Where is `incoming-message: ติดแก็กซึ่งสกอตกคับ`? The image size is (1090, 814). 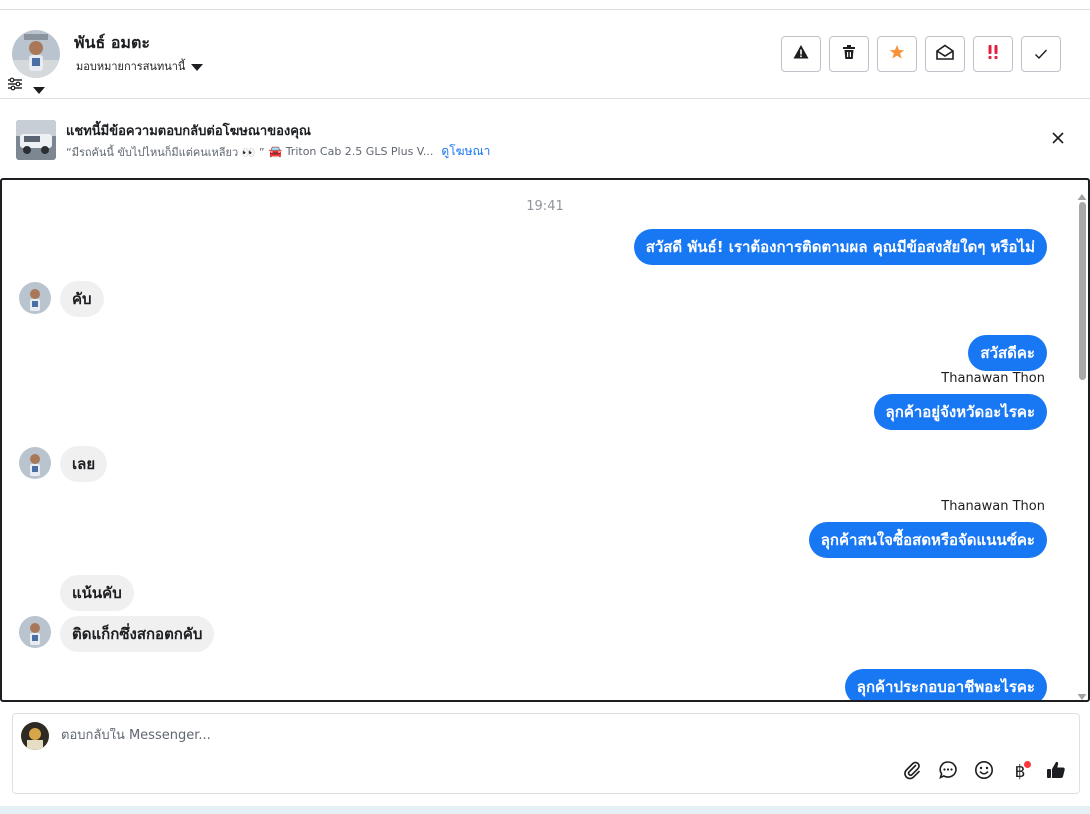
incoming-message: ติดแก็กซึ่งสกอตกคับ is located at coordinates (137, 634).